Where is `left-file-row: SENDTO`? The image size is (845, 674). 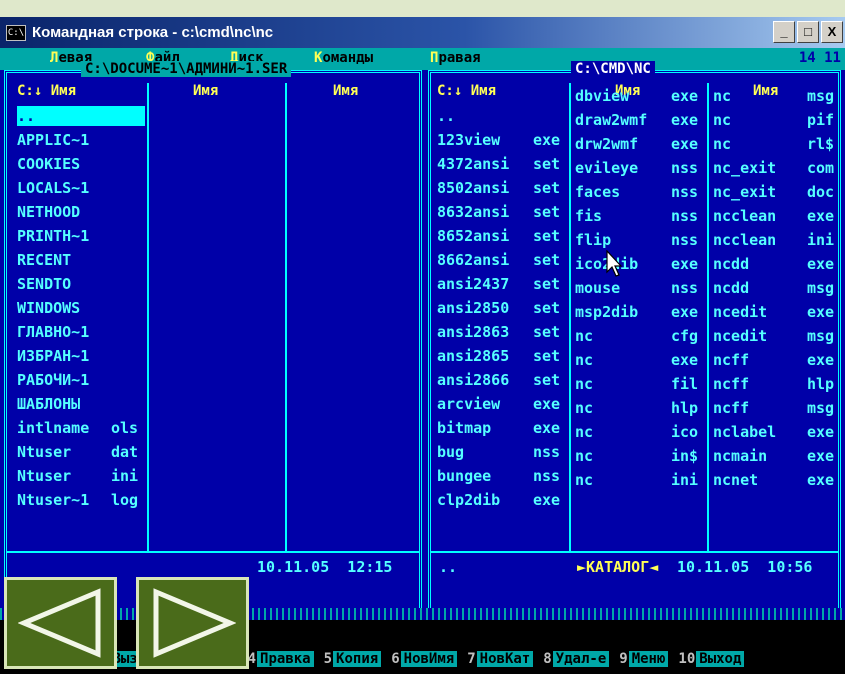 left-file-row: SENDTO is located at coordinates (81, 284).